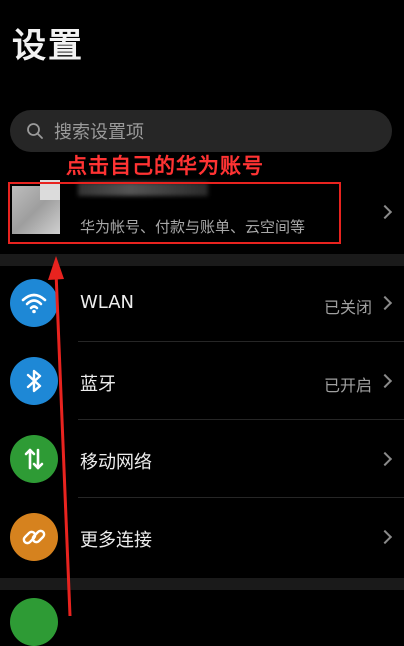 The image size is (404, 646). What do you see at coordinates (60, 436) in the screenshot?
I see `annotation-arrow` at bounding box center [60, 436].